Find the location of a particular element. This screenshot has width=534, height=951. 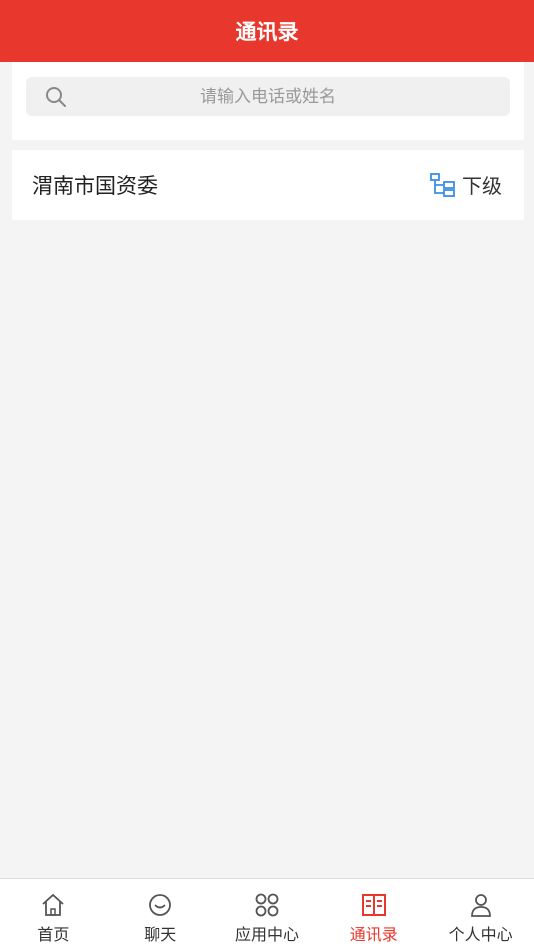

search-icon is located at coordinates (56, 97).